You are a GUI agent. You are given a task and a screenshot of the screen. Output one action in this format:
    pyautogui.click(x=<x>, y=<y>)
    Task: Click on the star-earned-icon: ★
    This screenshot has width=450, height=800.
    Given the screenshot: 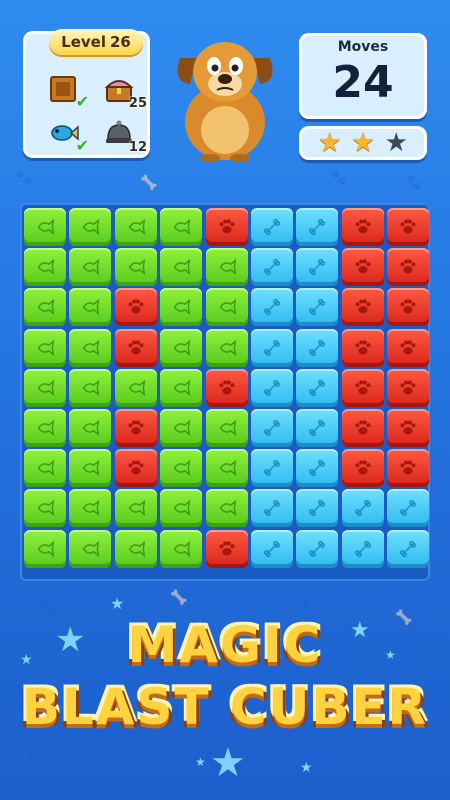 What is the action you would take?
    pyautogui.click(x=330, y=143)
    